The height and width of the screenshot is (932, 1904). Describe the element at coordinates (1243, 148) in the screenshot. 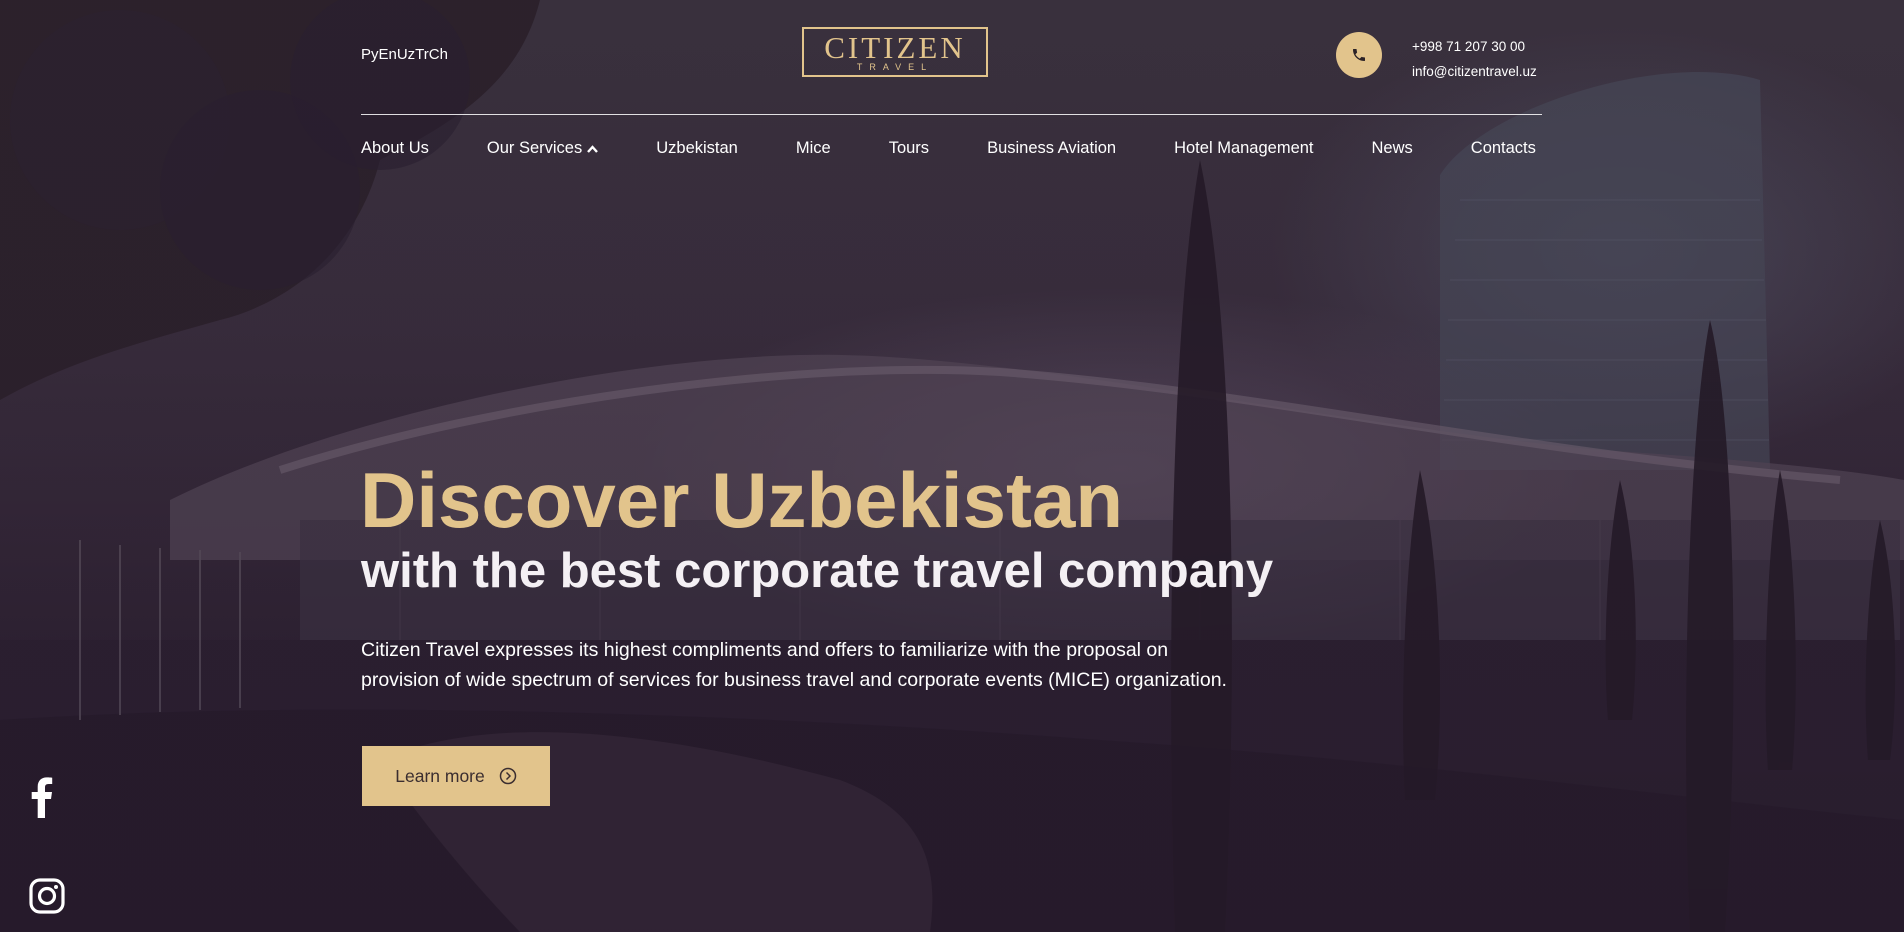

I see `nav-item-hotel-management: Hotel Management` at that location.